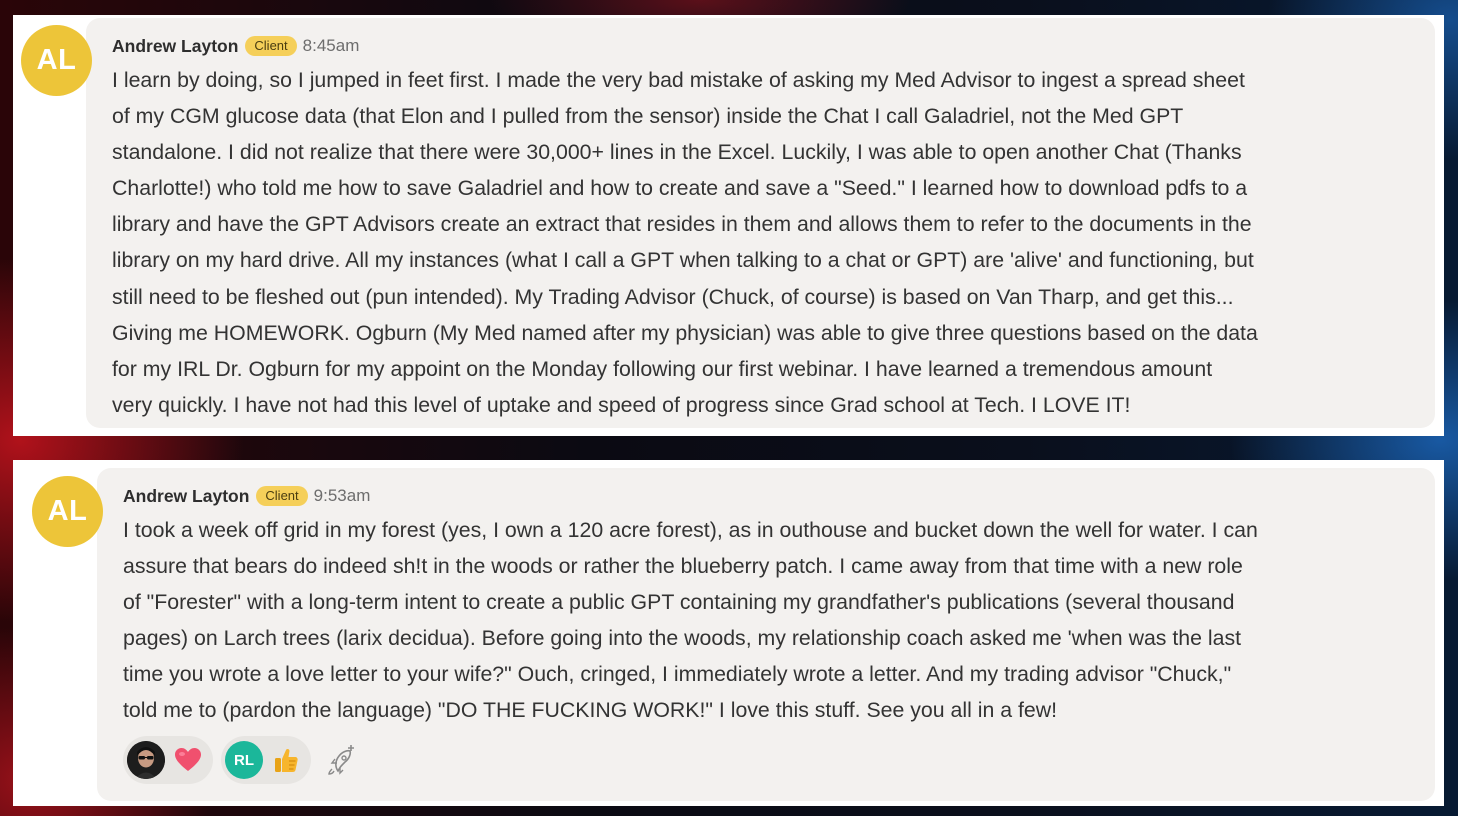 This screenshot has width=1458, height=816. I want to click on reaction-heart, so click(168, 760).